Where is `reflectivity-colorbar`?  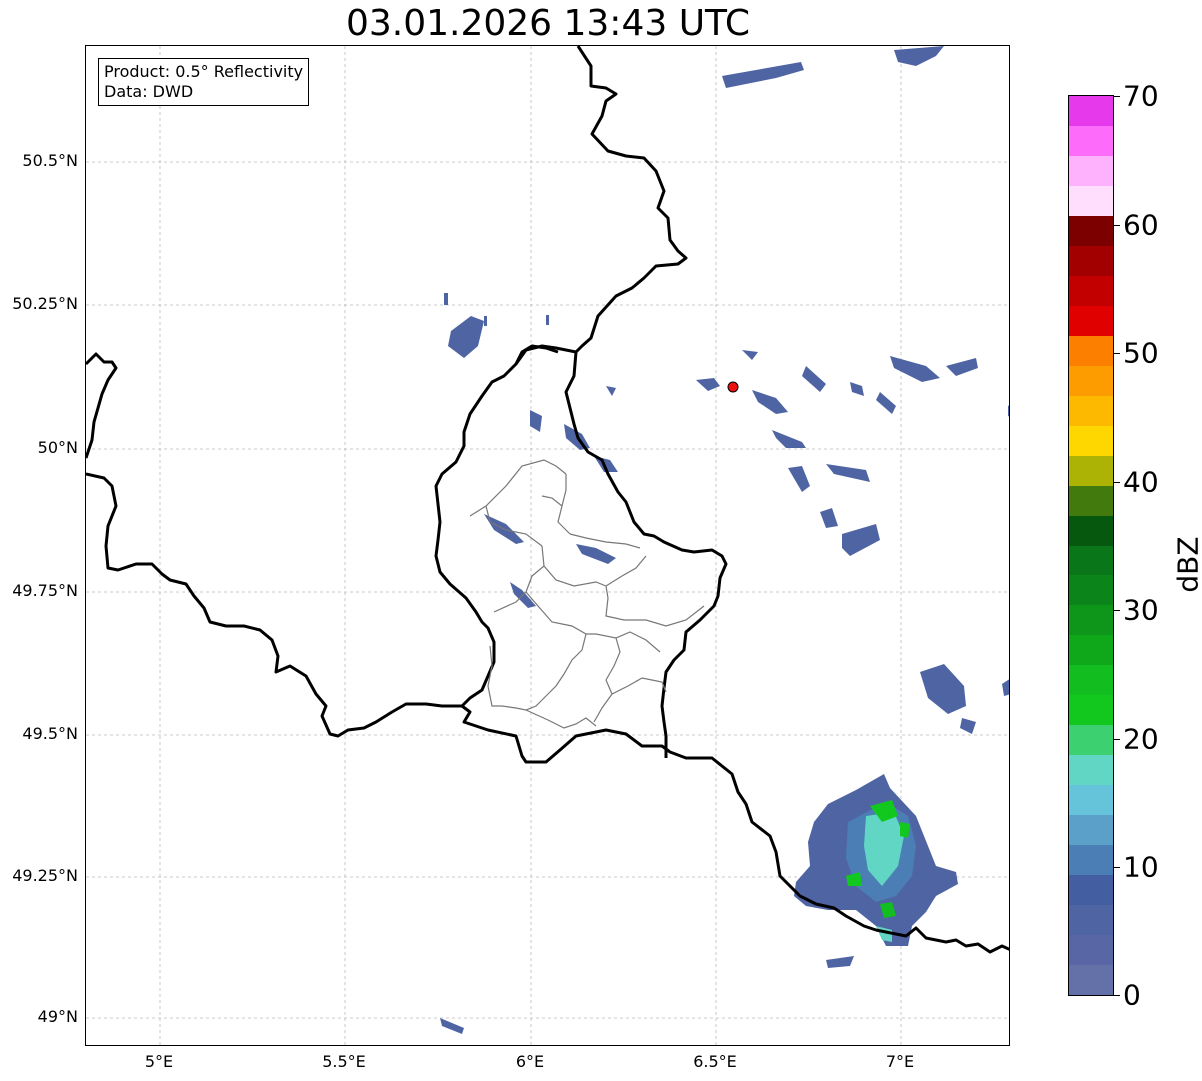 reflectivity-colorbar is located at coordinates (1091, 545).